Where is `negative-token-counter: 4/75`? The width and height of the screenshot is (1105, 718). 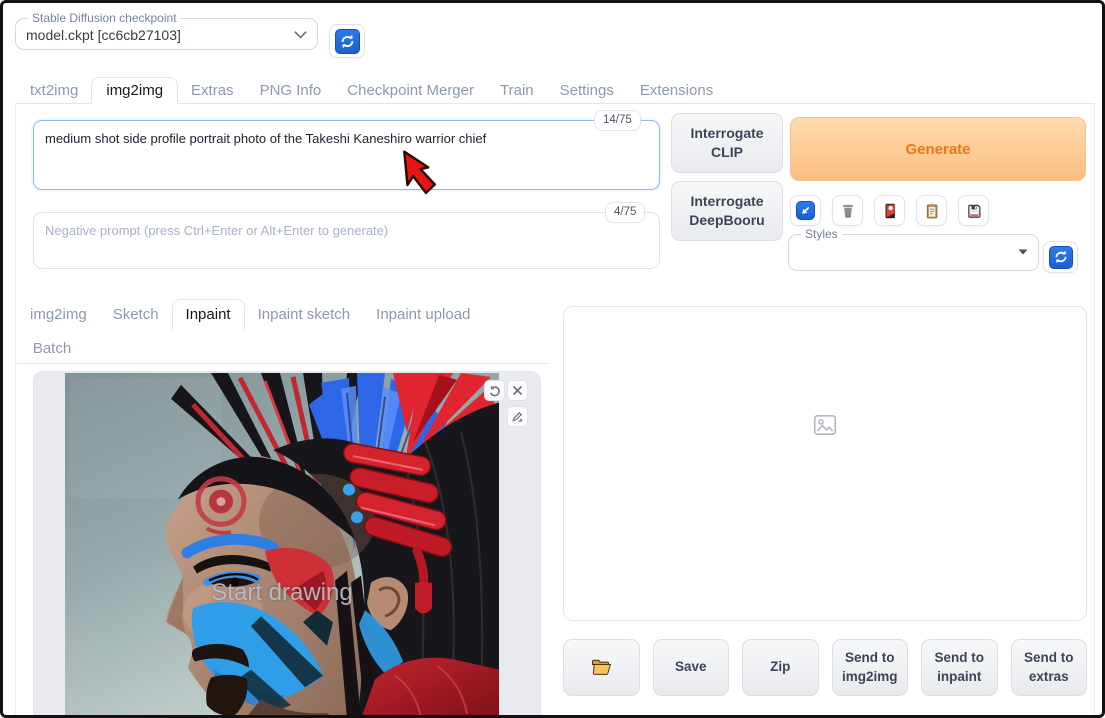
negative-token-counter: 4/75 is located at coordinates (625, 212).